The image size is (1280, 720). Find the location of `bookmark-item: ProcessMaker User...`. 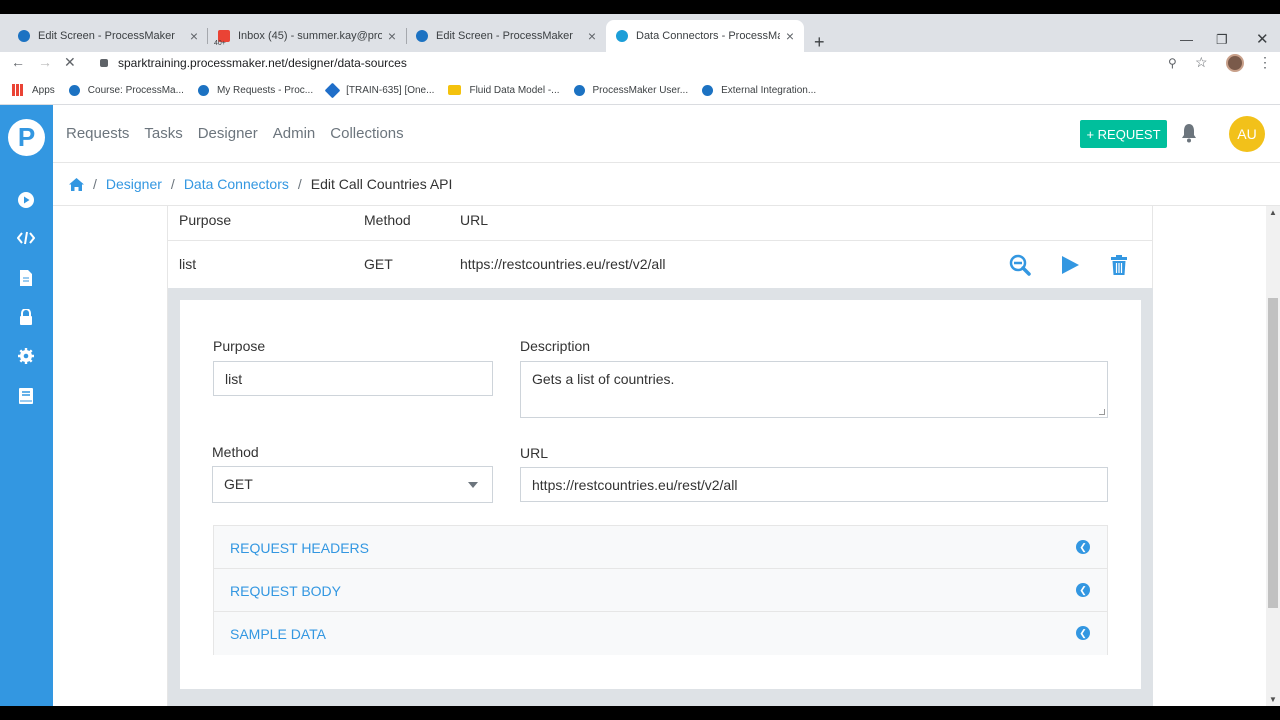

bookmark-item: ProcessMaker User... is located at coordinates (631, 90).